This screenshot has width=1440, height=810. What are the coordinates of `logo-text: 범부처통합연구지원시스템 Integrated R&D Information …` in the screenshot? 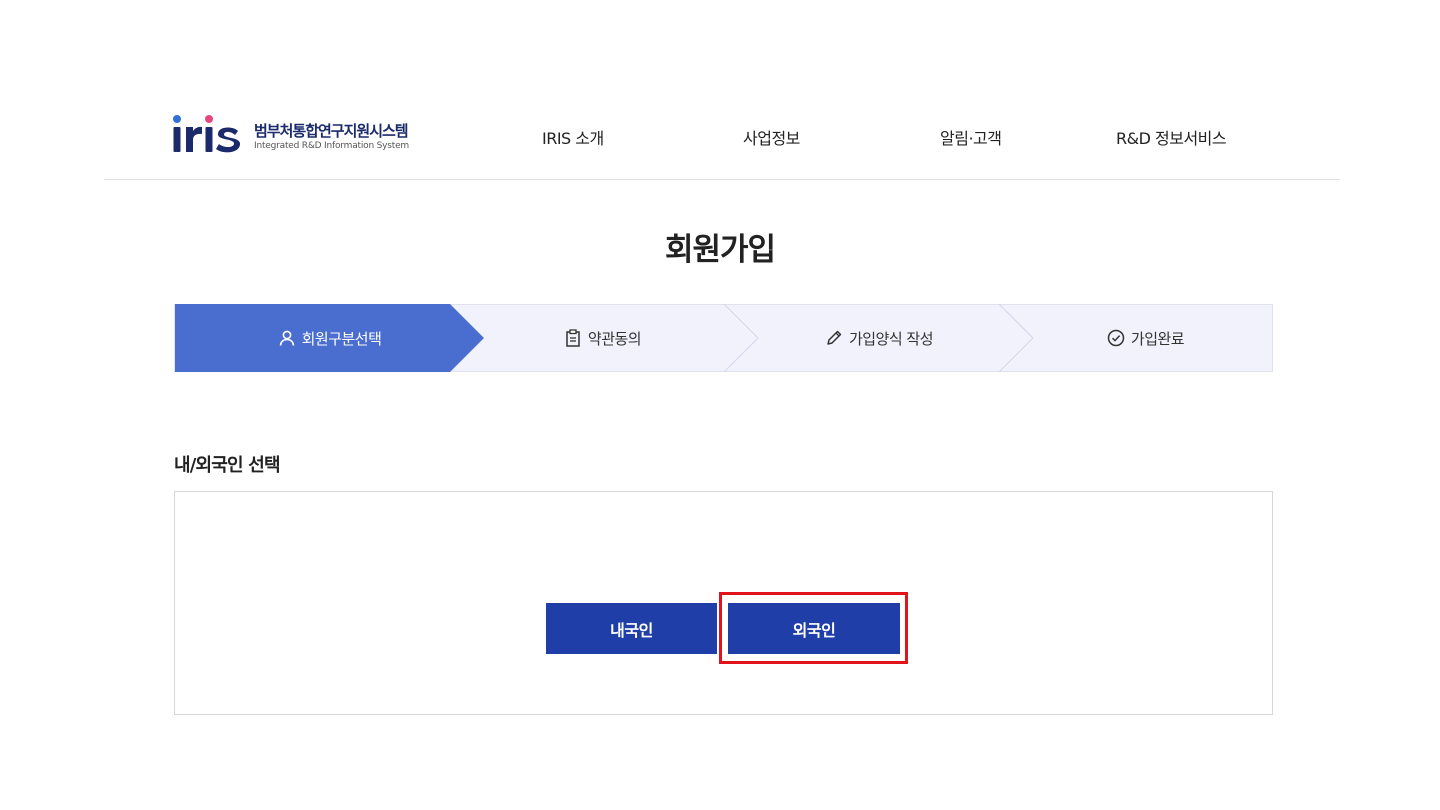 It's located at (331, 137).